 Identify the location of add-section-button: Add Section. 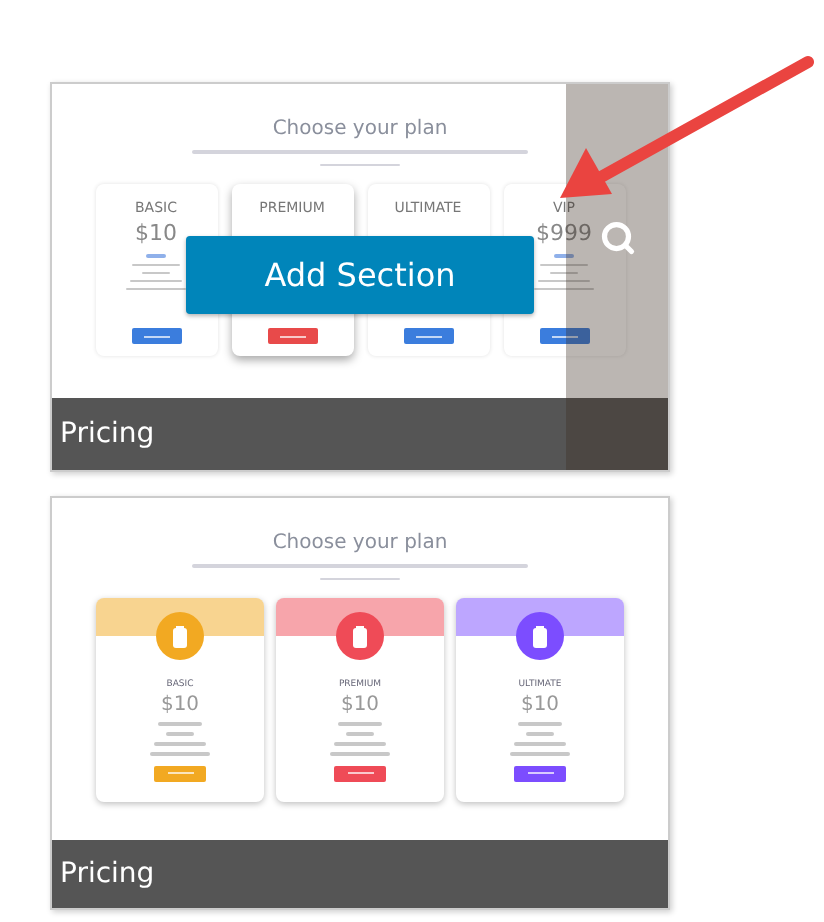
(360, 275).